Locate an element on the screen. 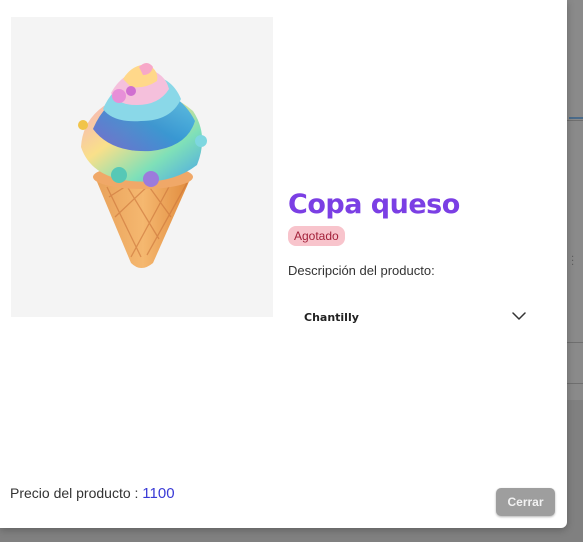 The height and width of the screenshot is (542, 583). status-badge: Agotado is located at coordinates (316, 236).